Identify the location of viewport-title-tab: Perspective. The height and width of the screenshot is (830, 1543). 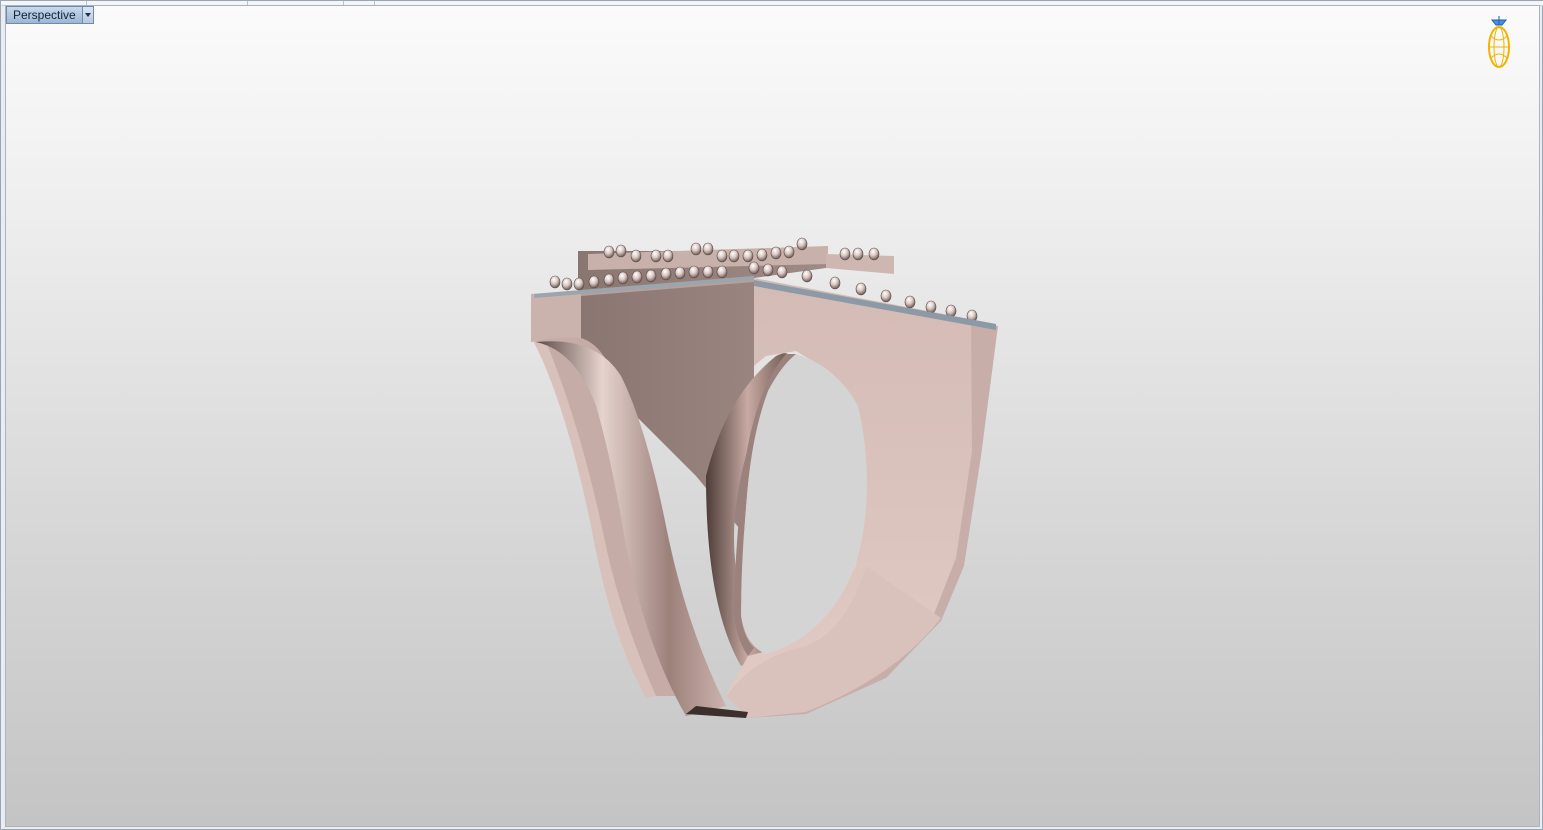
(50, 15).